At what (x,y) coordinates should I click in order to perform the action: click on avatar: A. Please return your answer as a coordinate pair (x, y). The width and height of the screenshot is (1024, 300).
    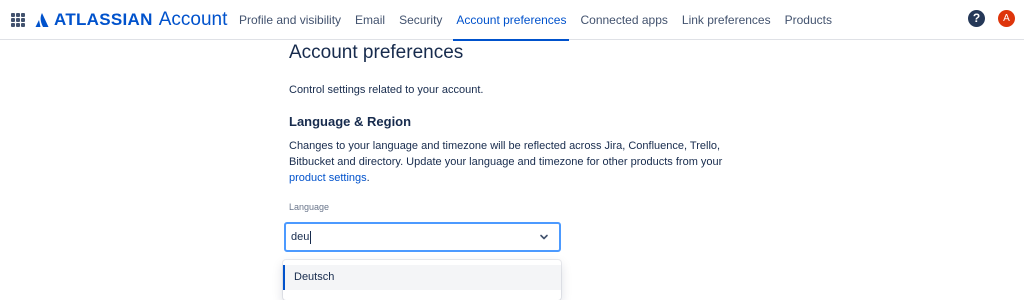
    Looking at the image, I should click on (1006, 18).